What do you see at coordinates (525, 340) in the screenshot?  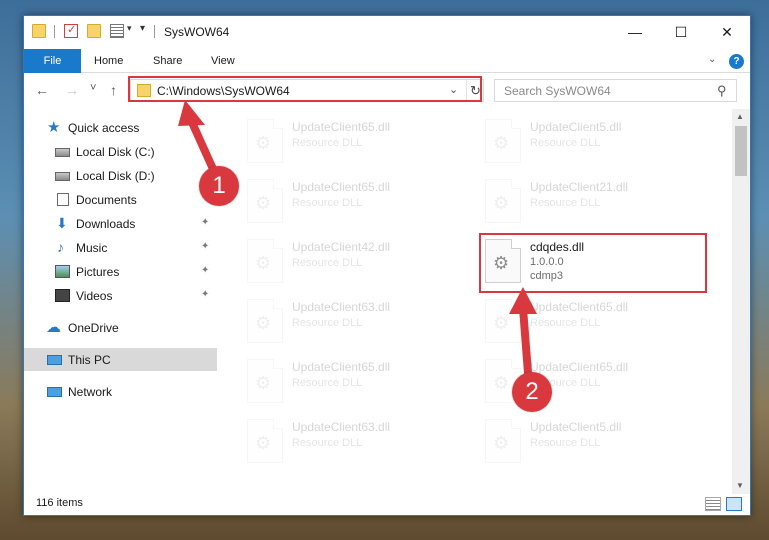 I see `arrow-2-shaft` at bounding box center [525, 340].